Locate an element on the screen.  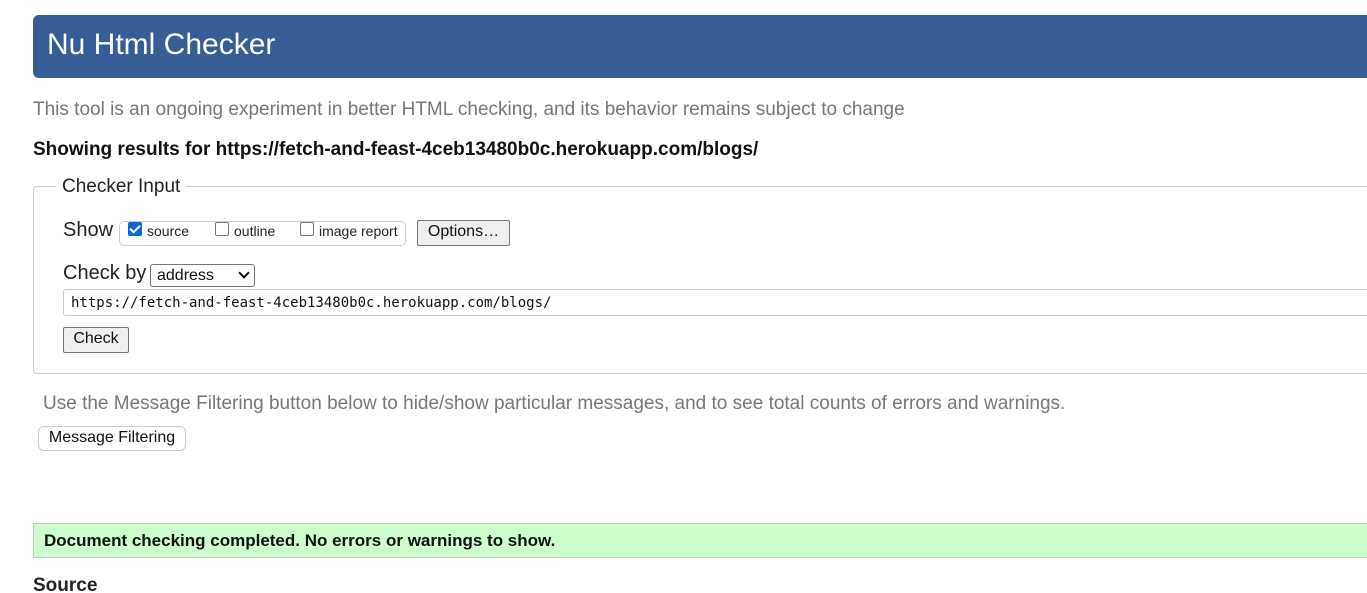
show-options-group: source outline image report is located at coordinates (262, 233).